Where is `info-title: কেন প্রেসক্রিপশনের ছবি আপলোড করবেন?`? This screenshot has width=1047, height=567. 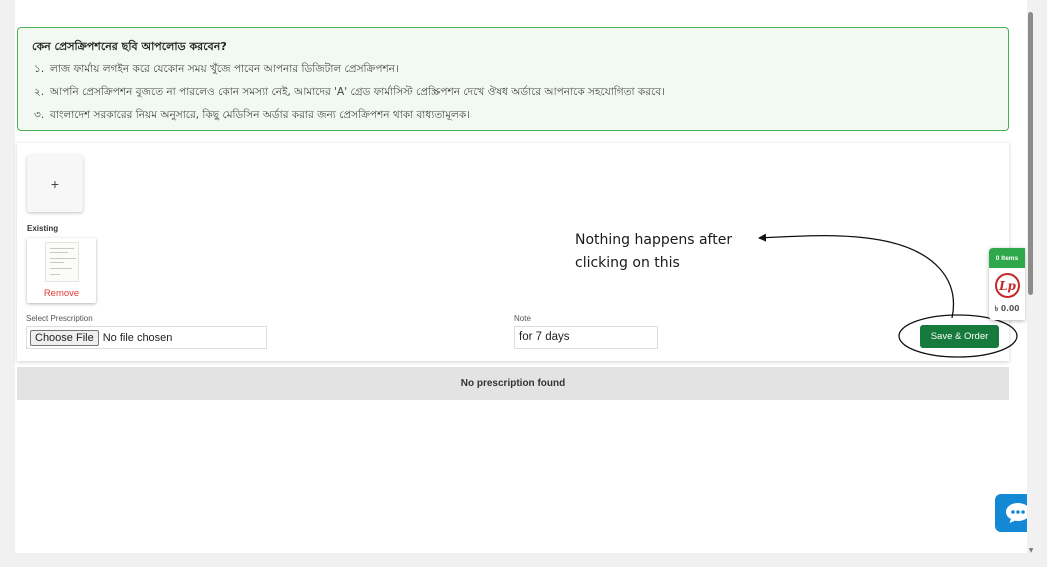 info-title: কেন প্রেসক্রিপশনের ছবি আপলোড করবেন? is located at coordinates (129, 46).